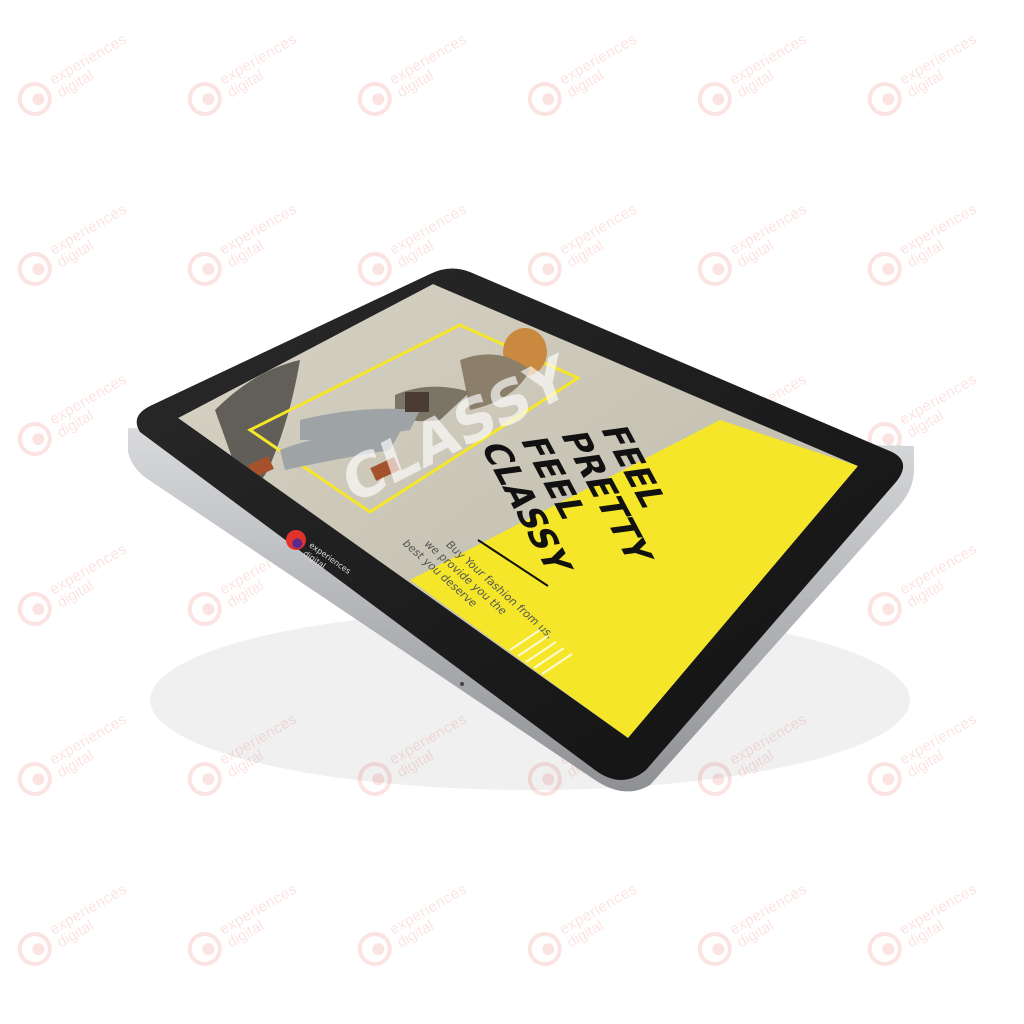 The width and height of the screenshot is (1024, 1024). I want to click on front-sensor, so click(462, 684).